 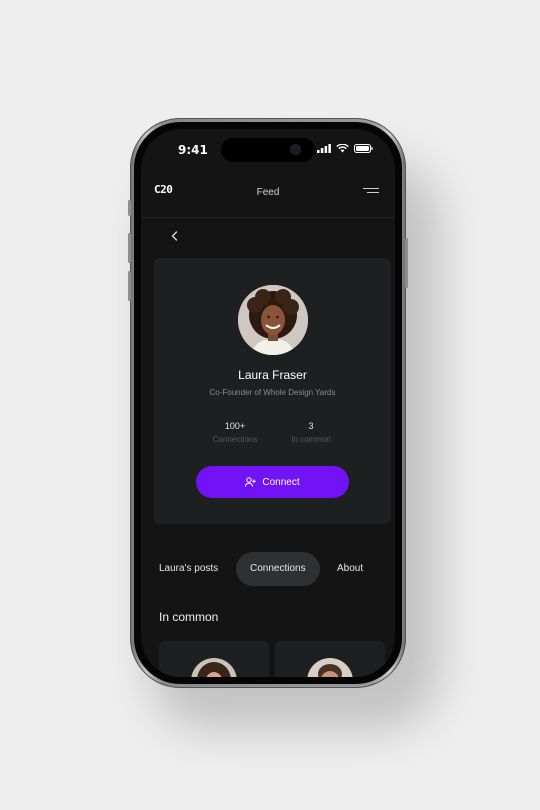 I want to click on stat-value: 100+, so click(x=235, y=426).